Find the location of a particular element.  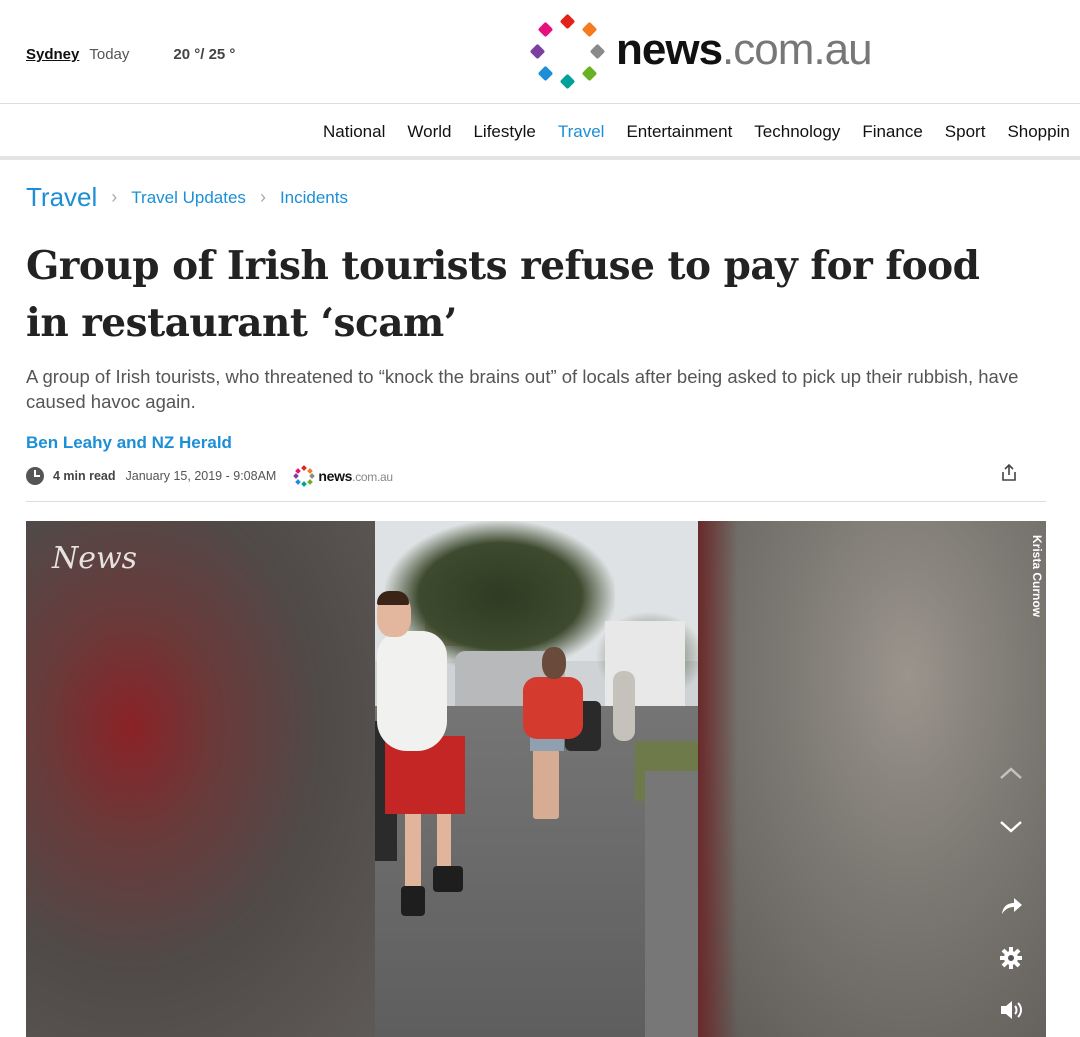

video-frame is located at coordinates (536, 779).